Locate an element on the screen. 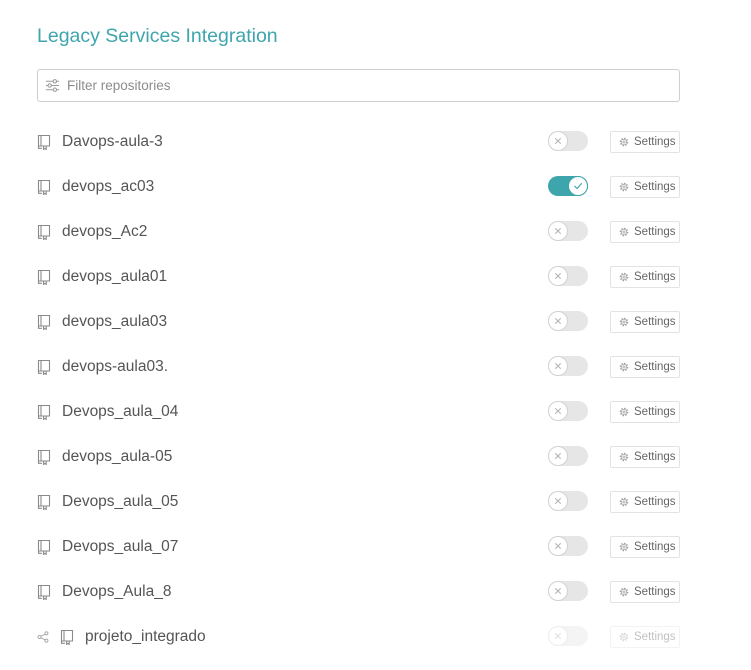 Image resolution: width=751 pixels, height=670 pixels. repo-name: Devops_aula_07 is located at coordinates (120, 546).